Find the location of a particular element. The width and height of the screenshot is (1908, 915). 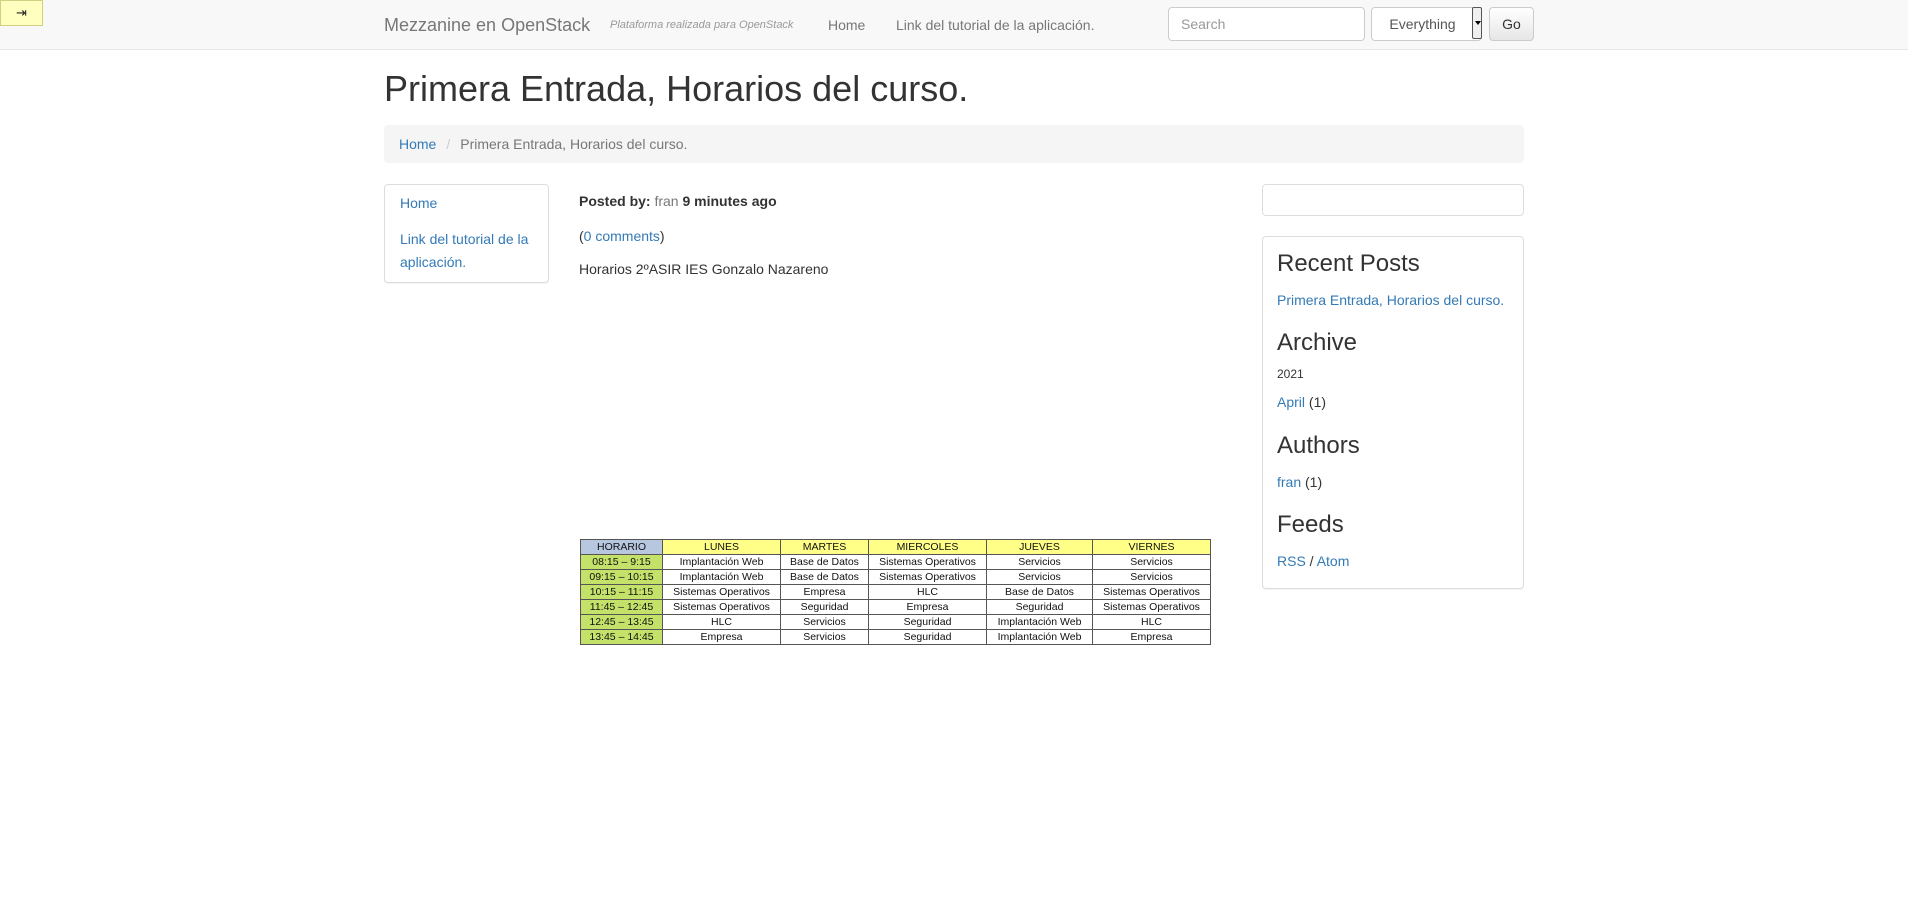

feed-atom-link: Atom is located at coordinates (1333, 561).